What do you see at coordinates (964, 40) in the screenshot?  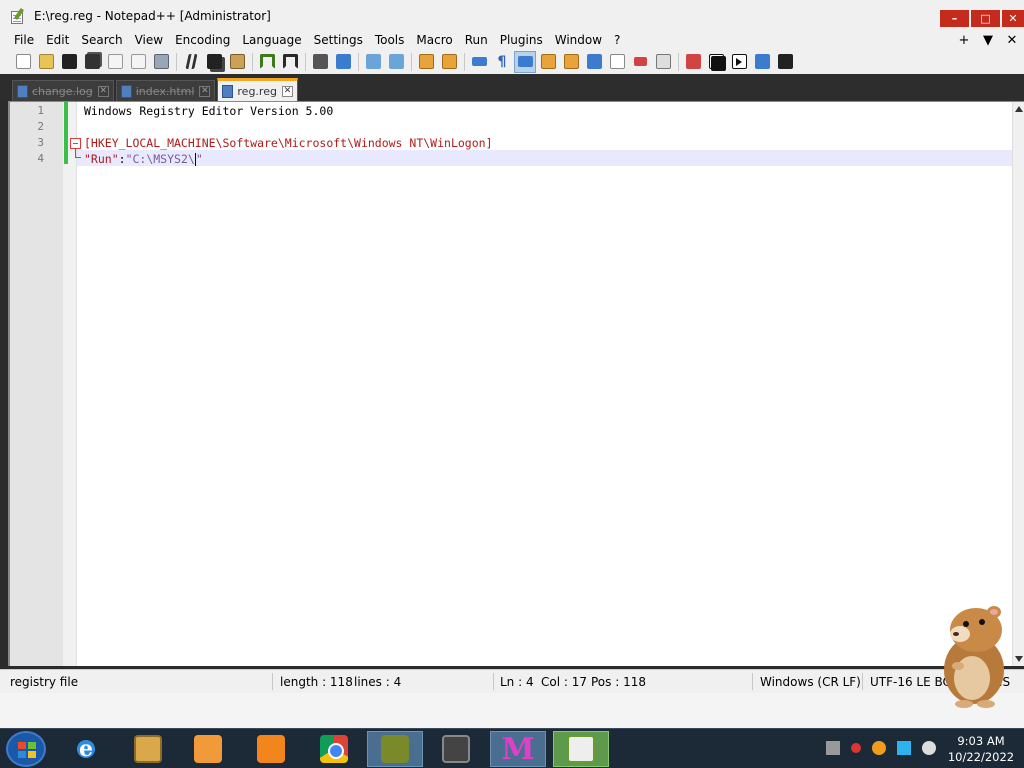 I see `new-tab-button: +` at bounding box center [964, 40].